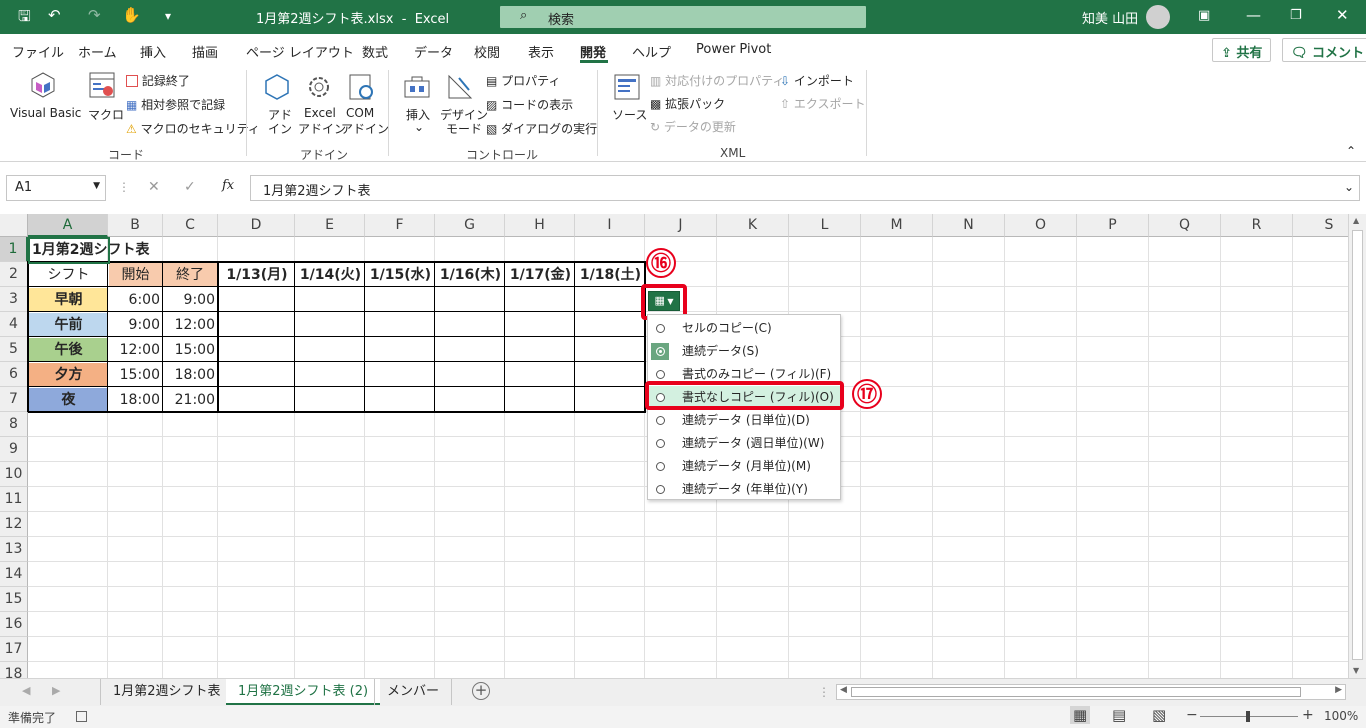 This screenshot has width=1366, height=728. What do you see at coordinates (1257, 225) in the screenshot?
I see `column-header-r: R` at bounding box center [1257, 225].